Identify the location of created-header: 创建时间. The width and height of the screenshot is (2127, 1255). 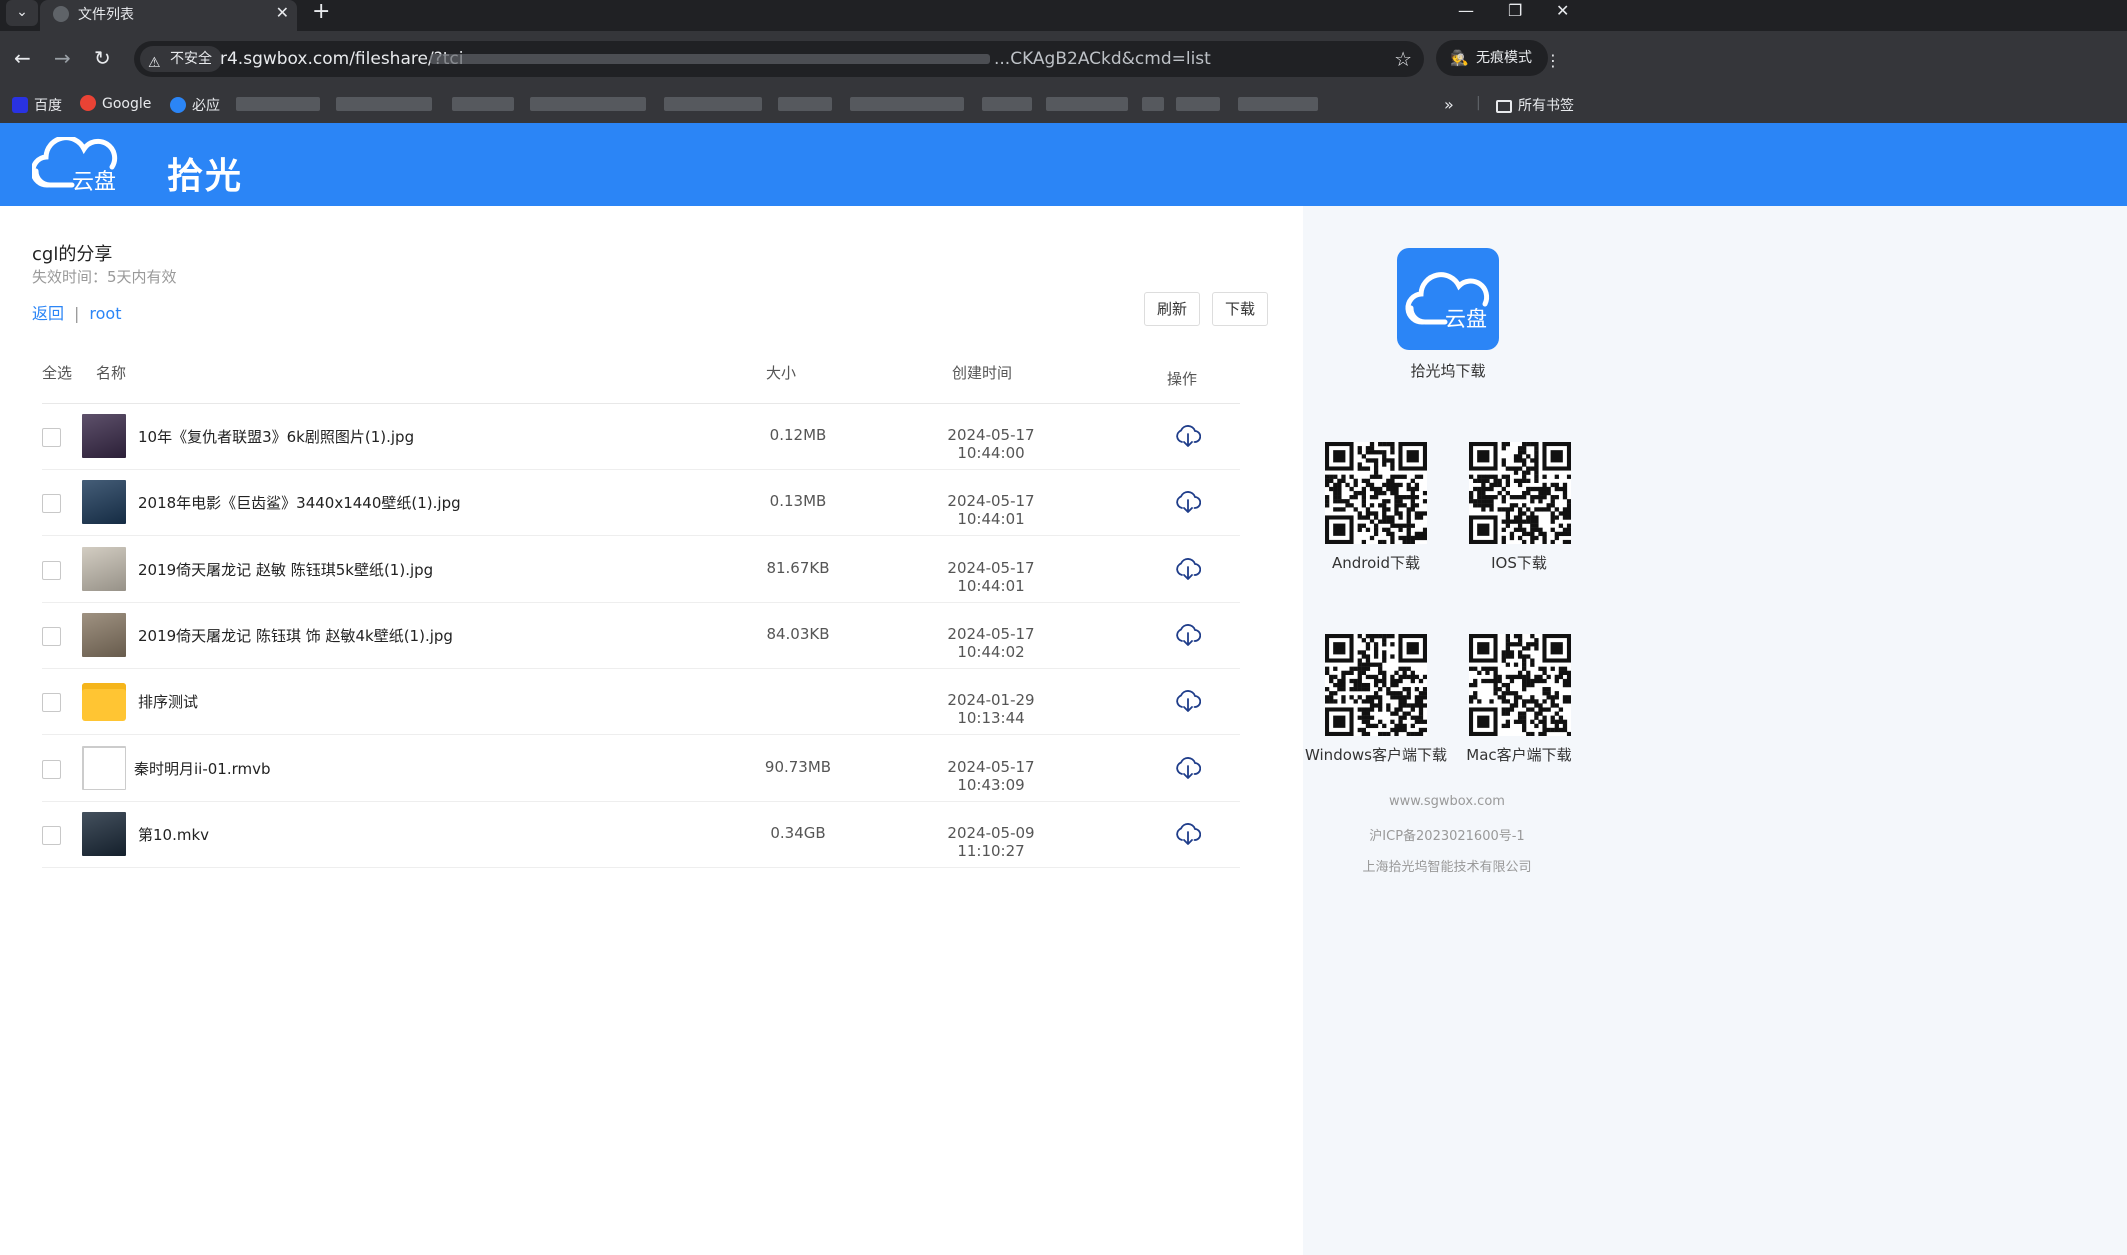
(982, 373).